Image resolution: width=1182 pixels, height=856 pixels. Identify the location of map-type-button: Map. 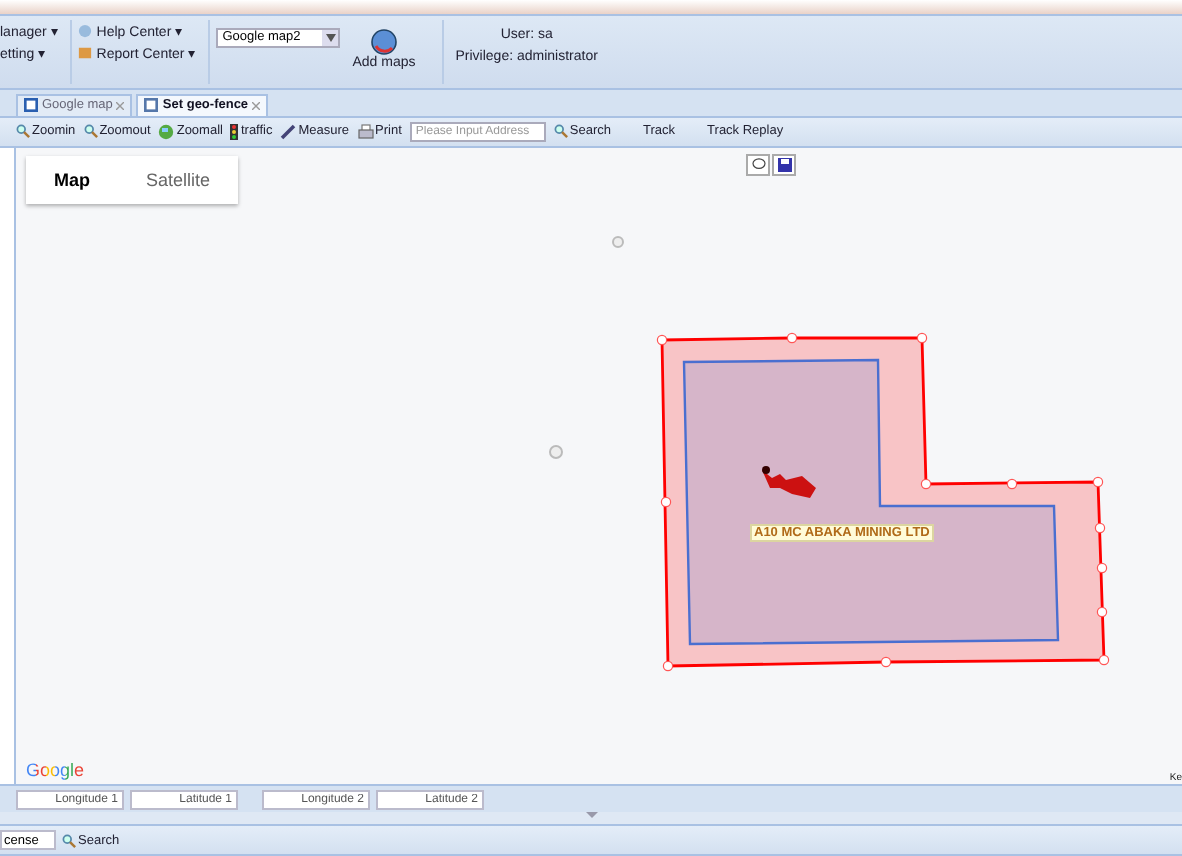
(72, 179).